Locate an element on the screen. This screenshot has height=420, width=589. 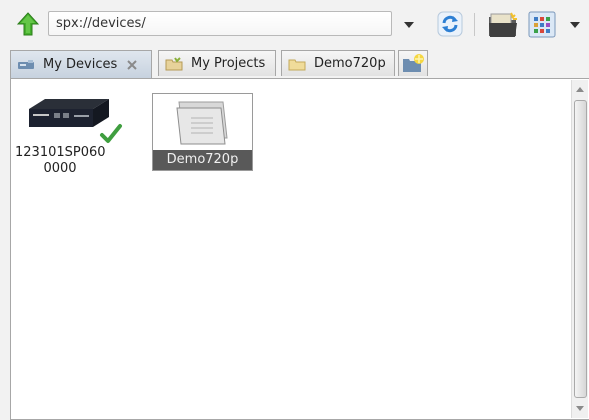
folder-label: Demo720p is located at coordinates (202, 160).